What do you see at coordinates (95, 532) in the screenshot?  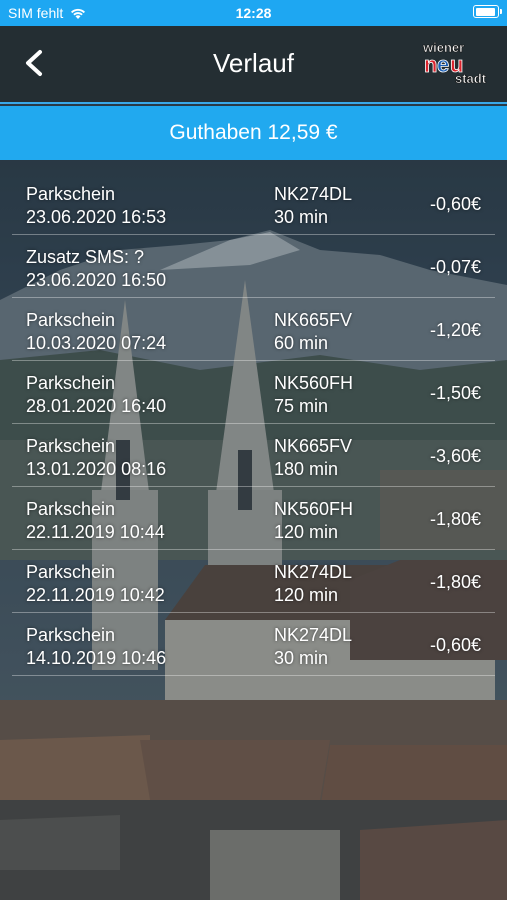 I see `entry-datetime: 22.11.2019 10:44` at bounding box center [95, 532].